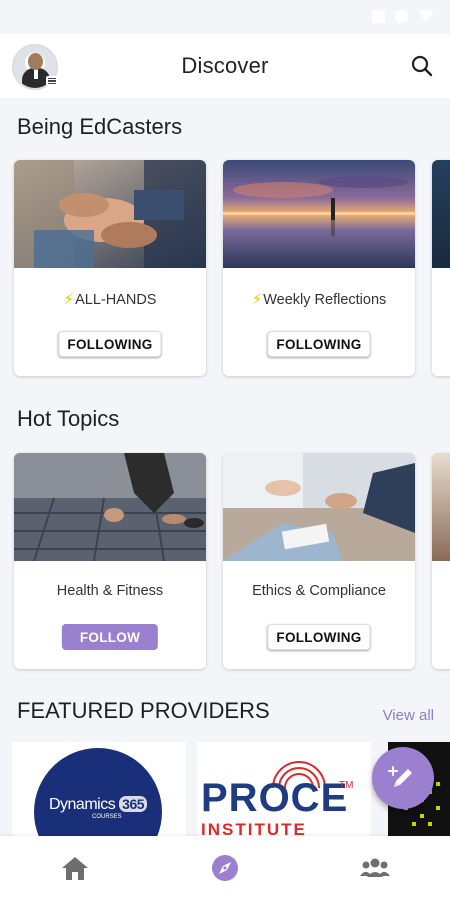 This screenshot has height=900, width=450. I want to click on compass-icon, so click(225, 868).